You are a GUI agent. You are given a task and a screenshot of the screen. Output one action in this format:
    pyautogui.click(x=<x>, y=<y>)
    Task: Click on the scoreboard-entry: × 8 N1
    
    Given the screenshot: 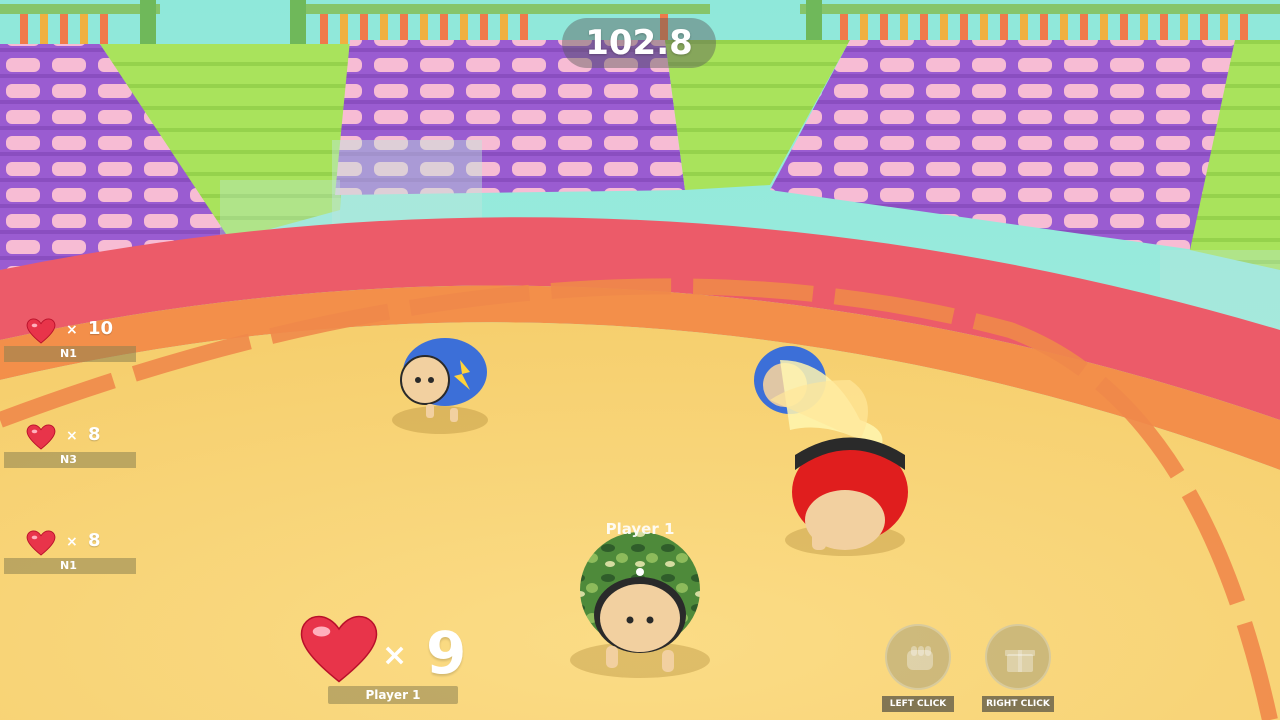 What is the action you would take?
    pyautogui.click(x=70, y=560)
    